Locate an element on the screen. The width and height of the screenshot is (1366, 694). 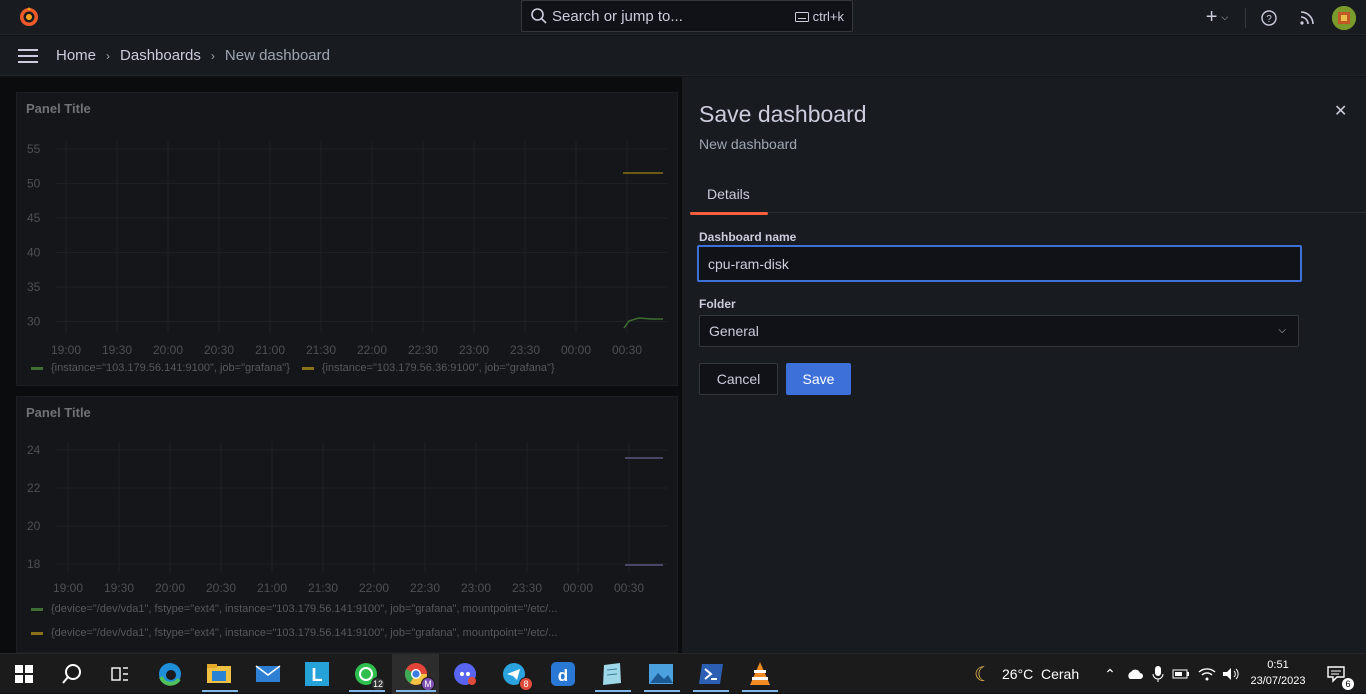
cancel-button: Cancel is located at coordinates (738, 379).